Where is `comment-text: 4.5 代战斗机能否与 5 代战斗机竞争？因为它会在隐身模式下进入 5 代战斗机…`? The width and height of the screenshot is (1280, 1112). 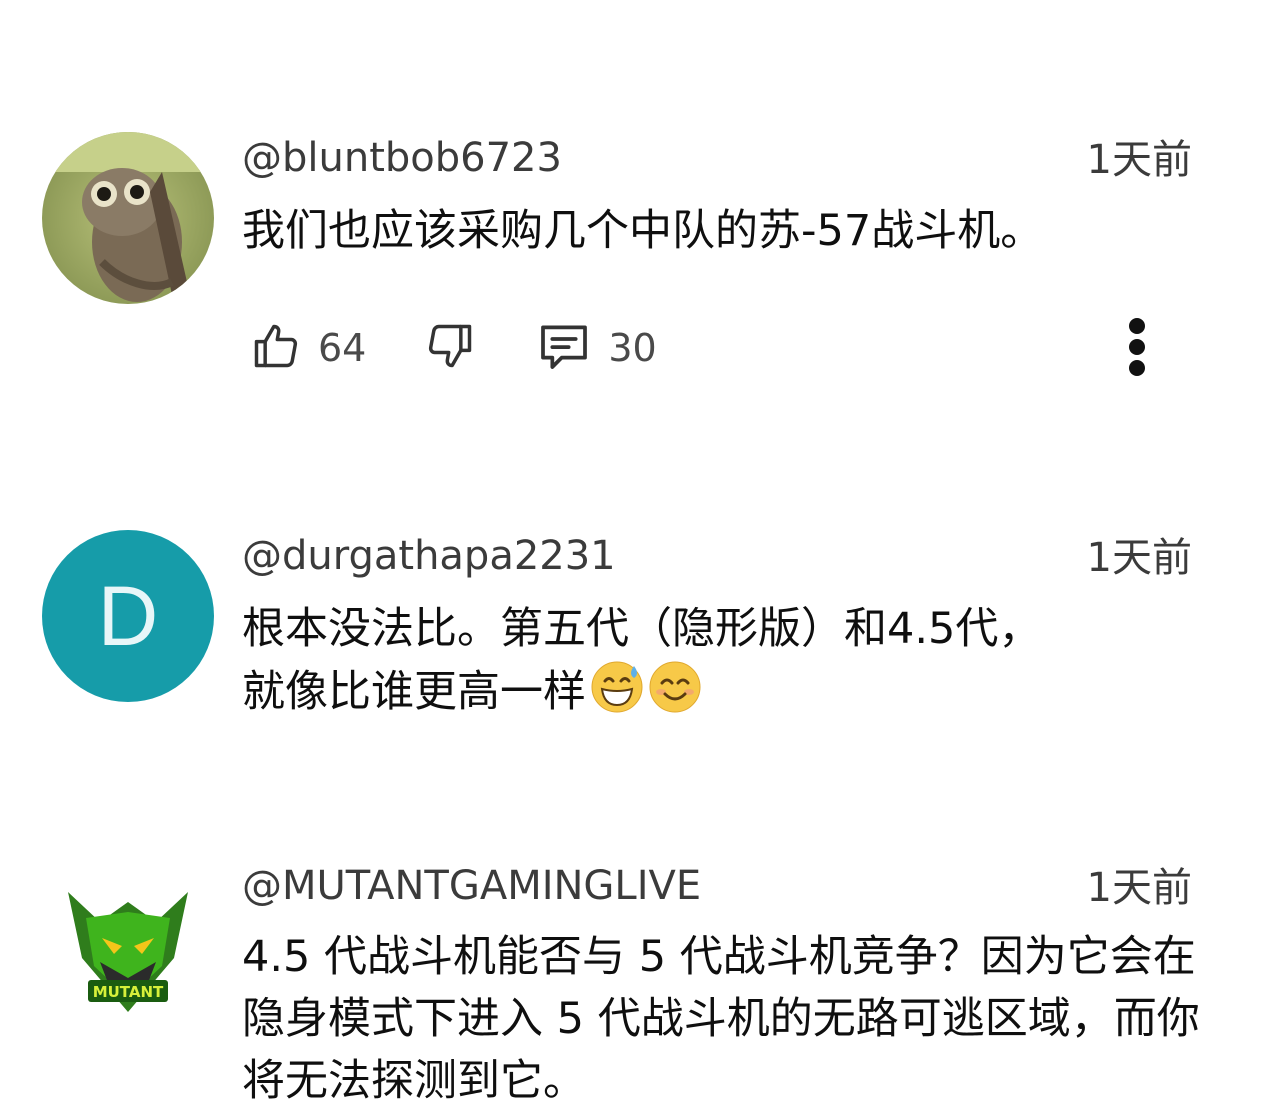
comment-text: 4.5 代战斗机能否与 5 代战斗机竞争？因为它会在隐身模式下进入 5 代战斗机… is located at coordinates (721, 1019).